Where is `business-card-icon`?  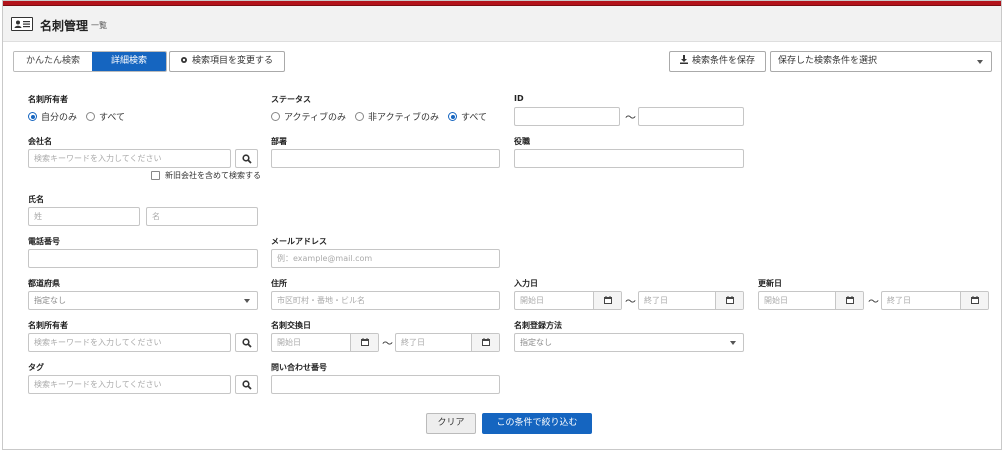 business-card-icon is located at coordinates (22, 24).